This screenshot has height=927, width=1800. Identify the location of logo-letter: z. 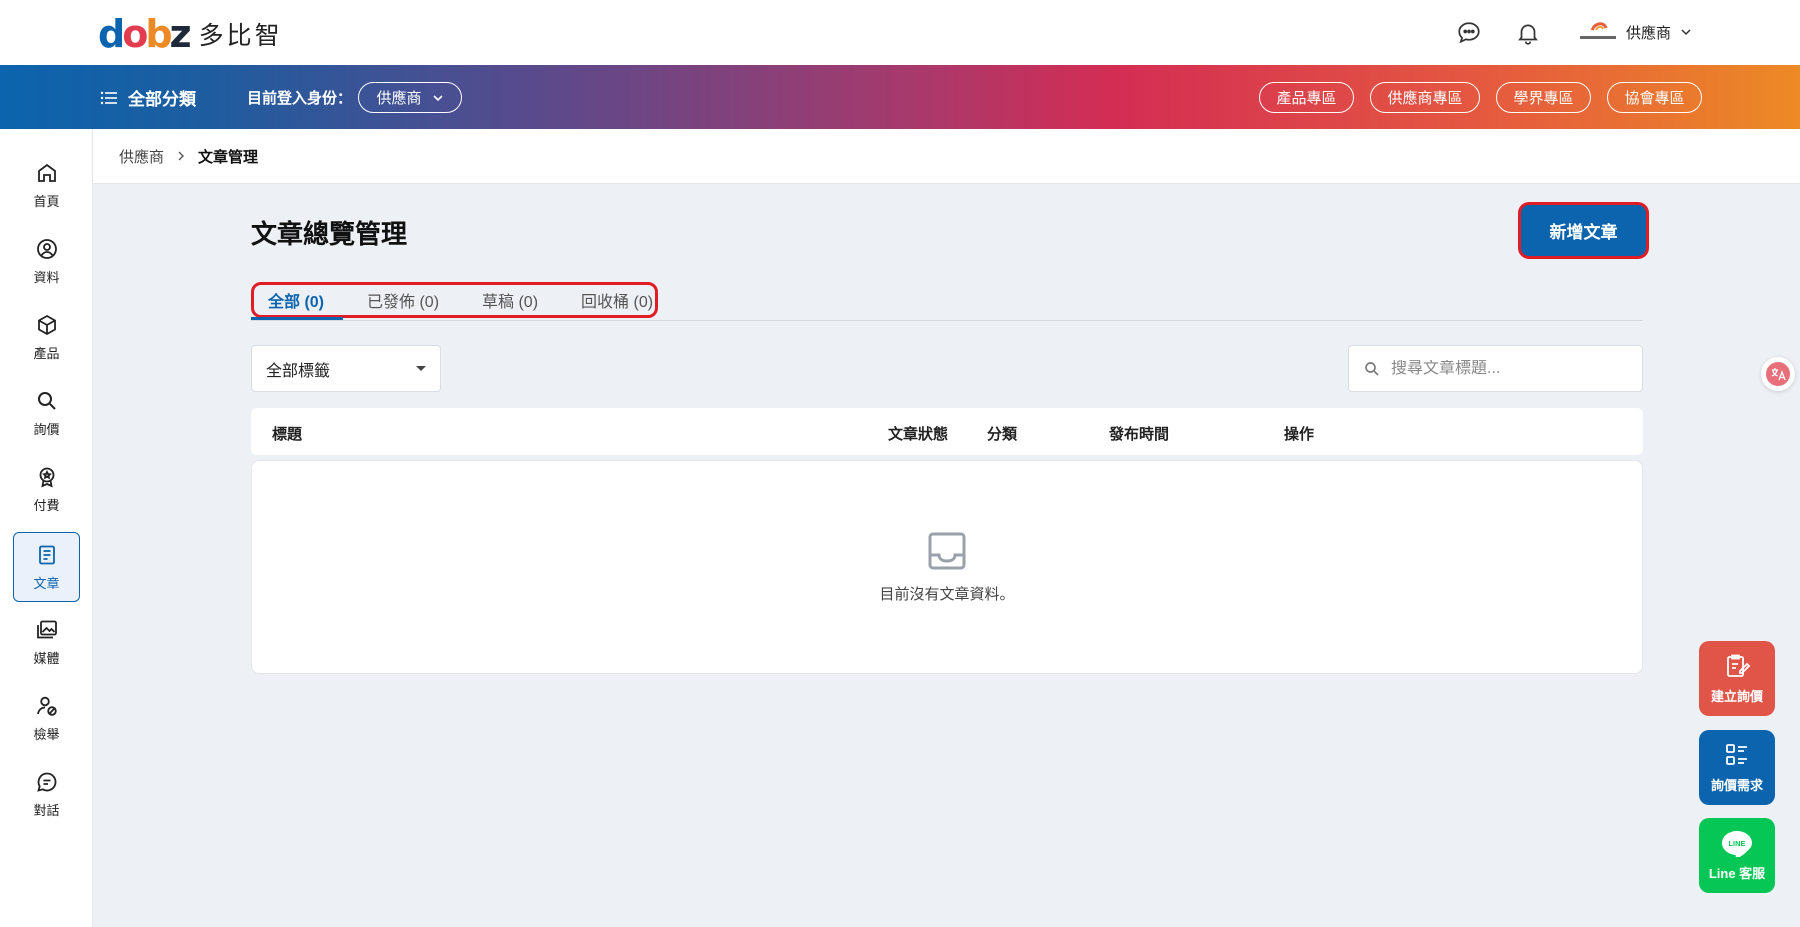
(180, 34).